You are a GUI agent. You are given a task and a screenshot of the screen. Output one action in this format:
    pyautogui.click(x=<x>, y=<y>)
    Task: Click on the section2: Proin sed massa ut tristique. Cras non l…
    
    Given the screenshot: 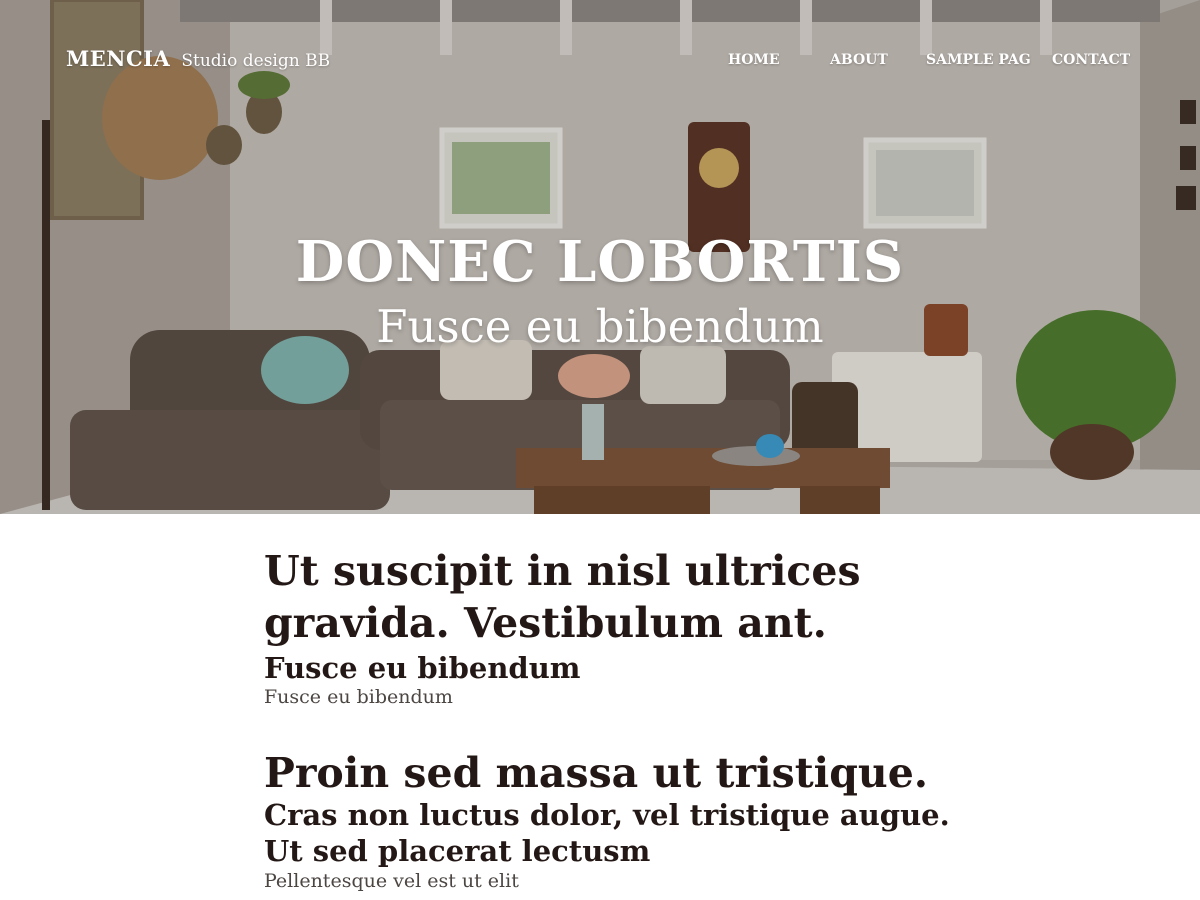 What is the action you would take?
    pyautogui.click(x=614, y=821)
    